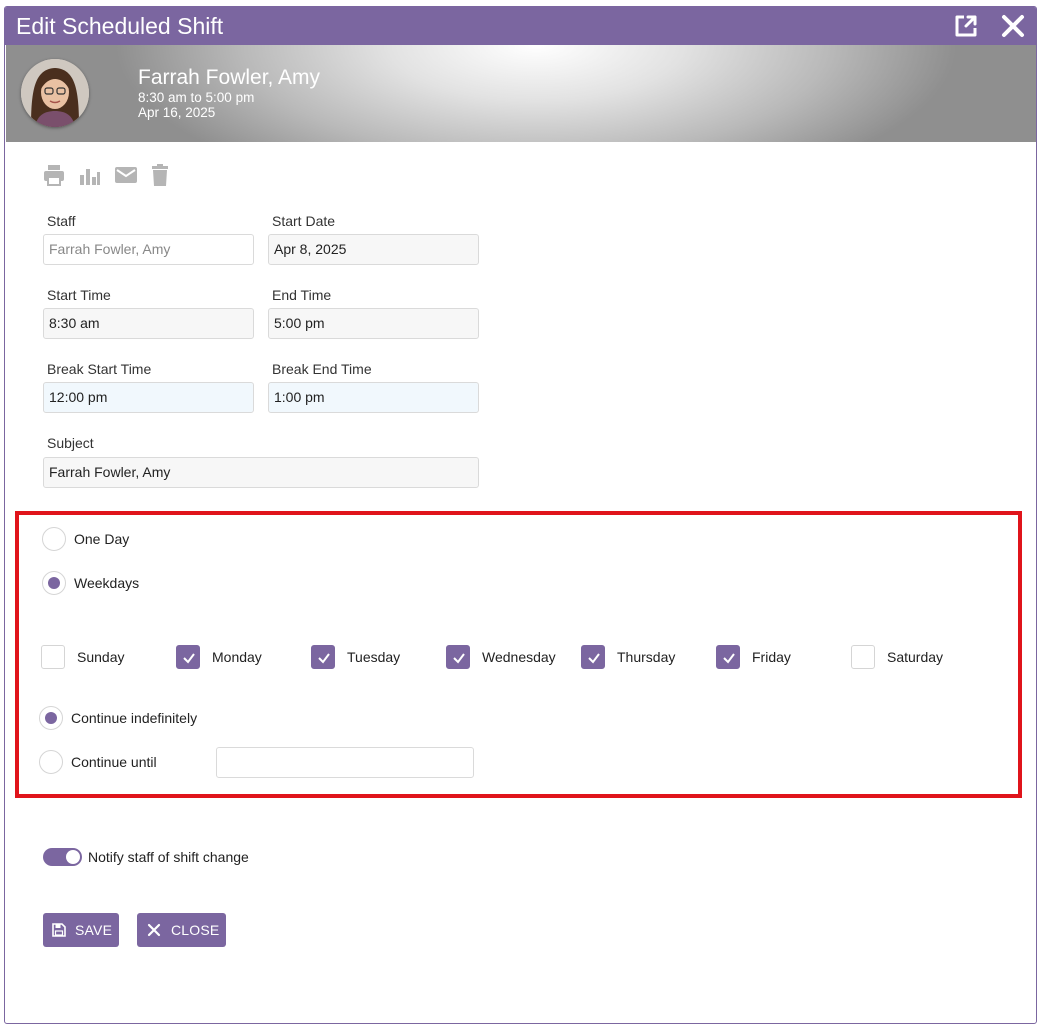 The width and height of the screenshot is (1041, 1033). What do you see at coordinates (90, 175) in the screenshot?
I see `chart-icon` at bounding box center [90, 175].